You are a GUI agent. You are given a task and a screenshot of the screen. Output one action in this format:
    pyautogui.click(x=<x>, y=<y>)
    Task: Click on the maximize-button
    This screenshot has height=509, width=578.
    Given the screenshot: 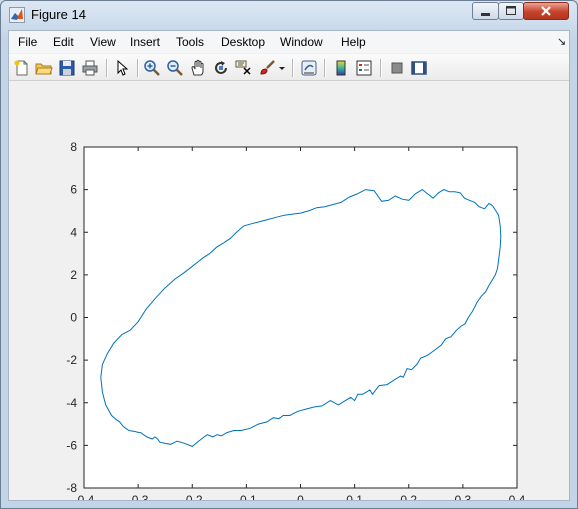 What is the action you would take?
    pyautogui.click(x=511, y=11)
    